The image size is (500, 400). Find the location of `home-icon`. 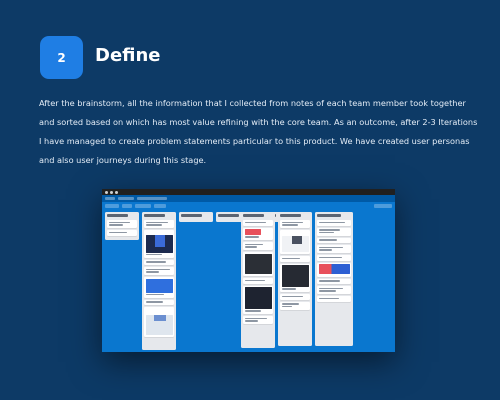

home-icon is located at coordinates (110, 198).